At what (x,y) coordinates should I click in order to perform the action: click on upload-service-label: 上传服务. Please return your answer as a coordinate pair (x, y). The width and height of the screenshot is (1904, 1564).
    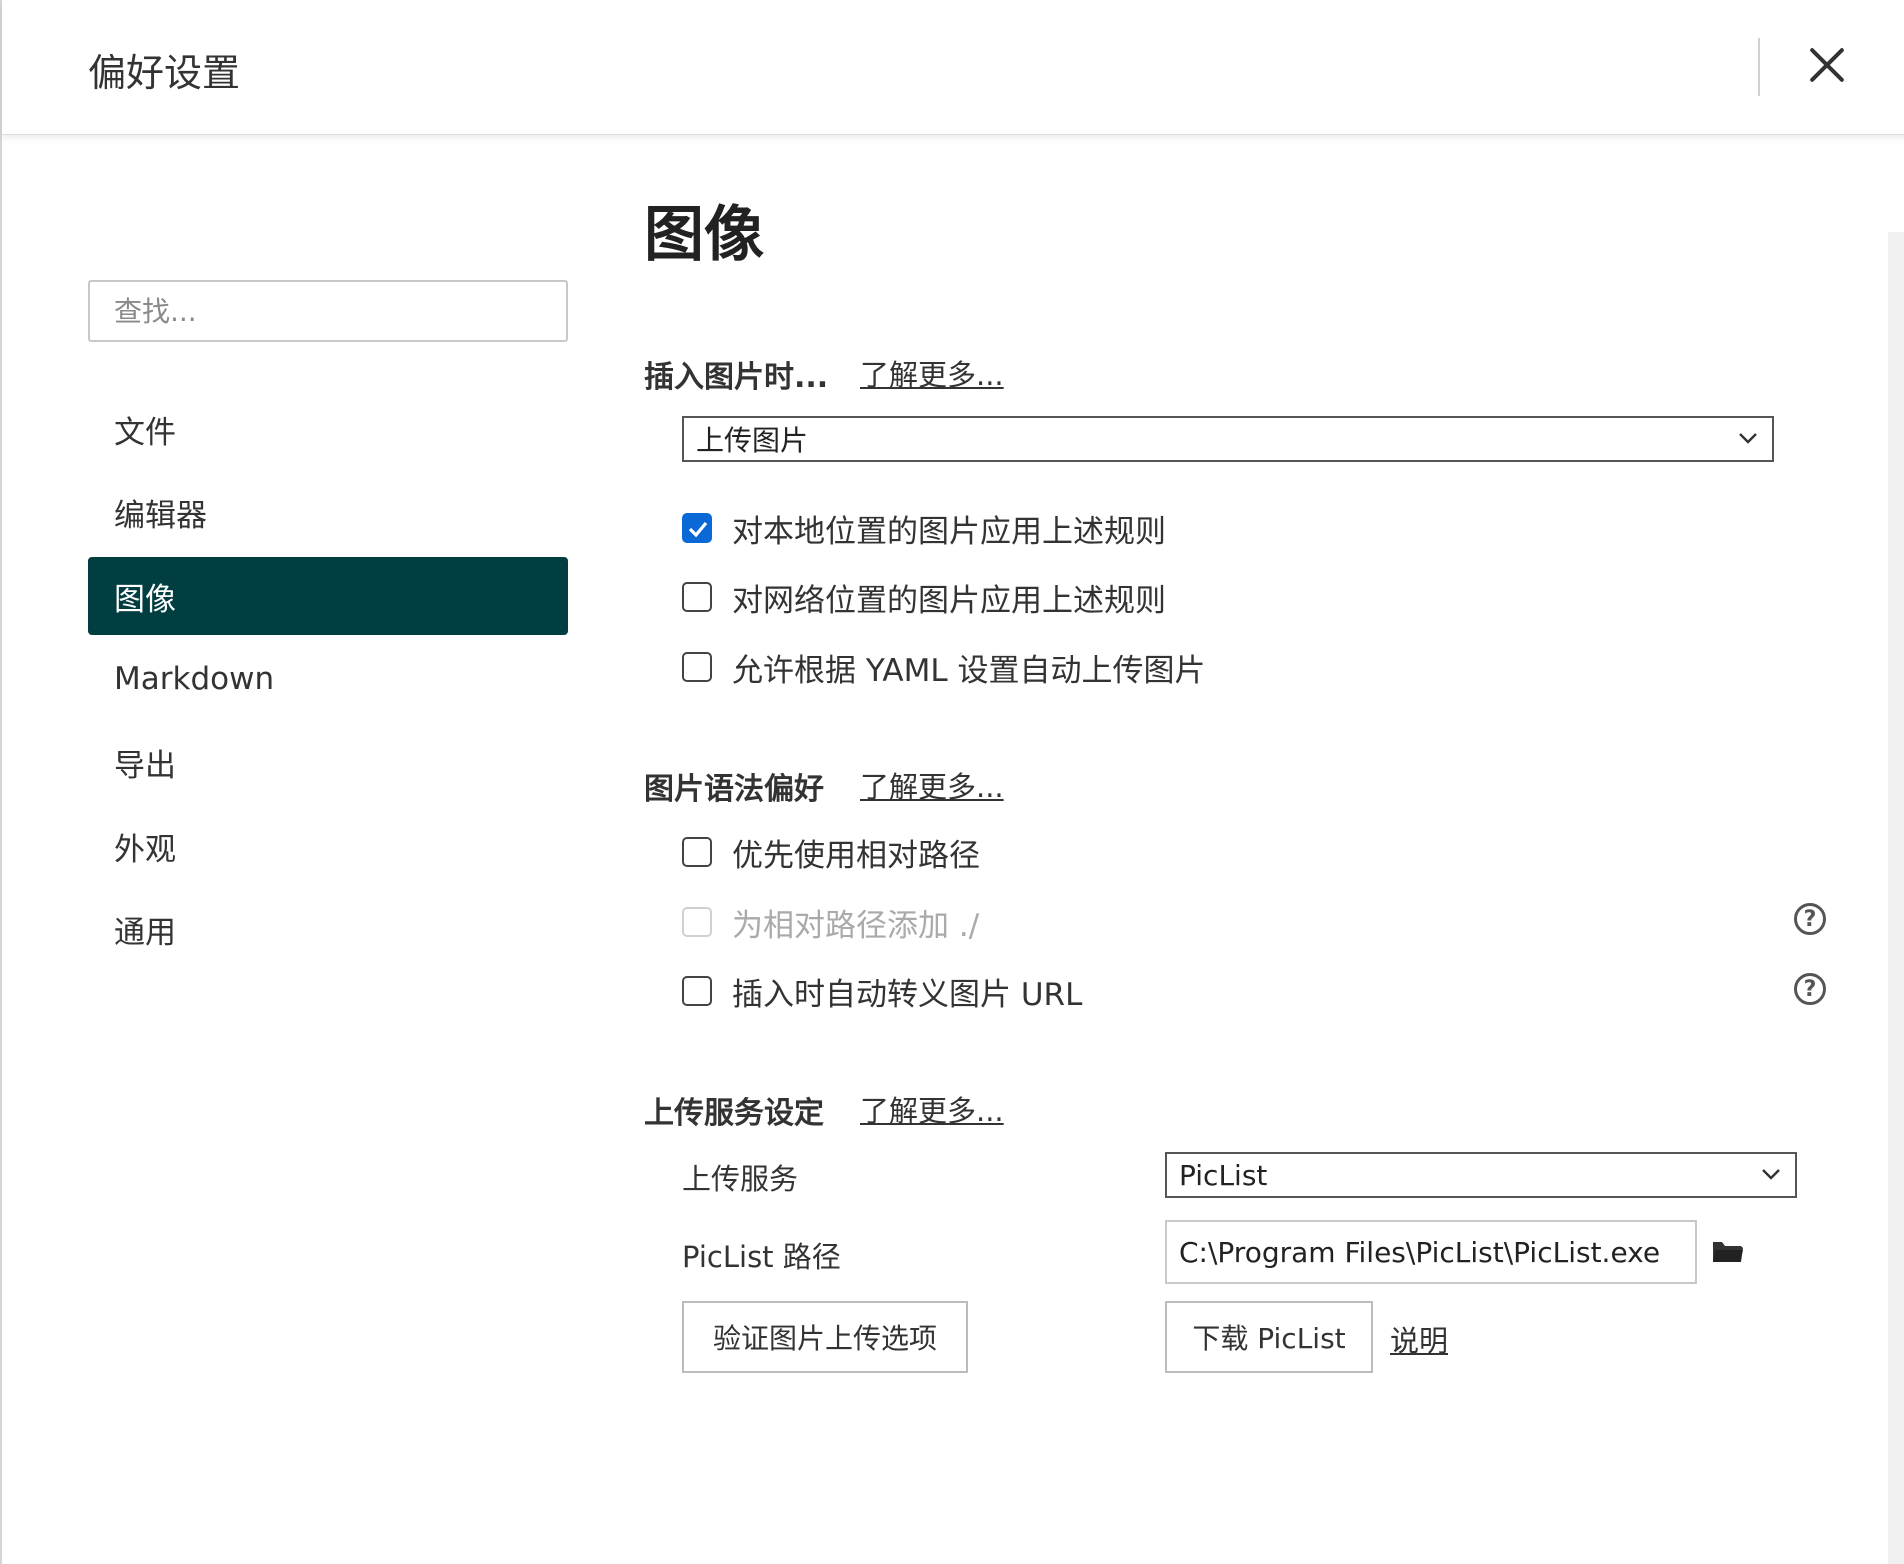
    Looking at the image, I should click on (740, 1179).